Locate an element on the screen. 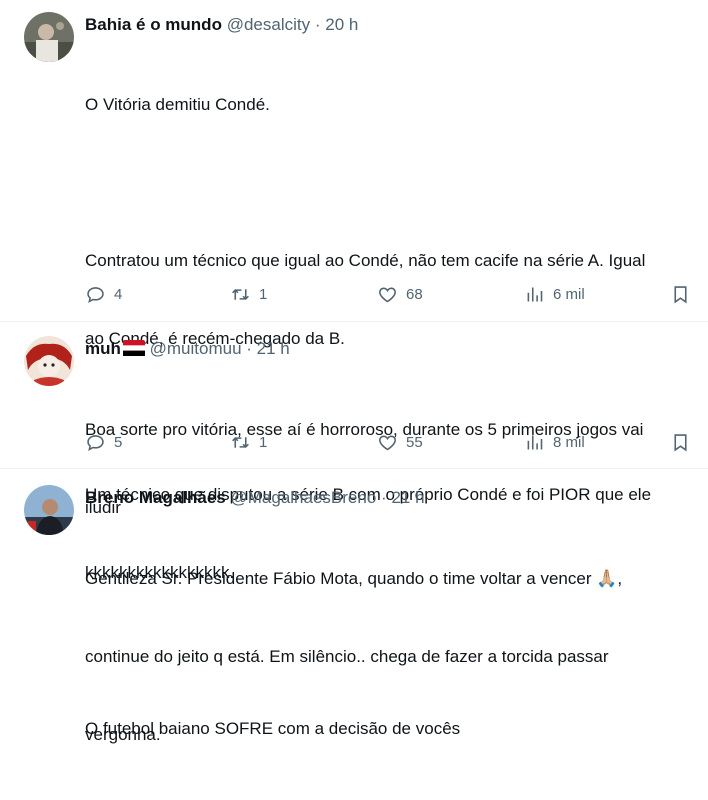  views-count: 8 mil is located at coordinates (569, 442).